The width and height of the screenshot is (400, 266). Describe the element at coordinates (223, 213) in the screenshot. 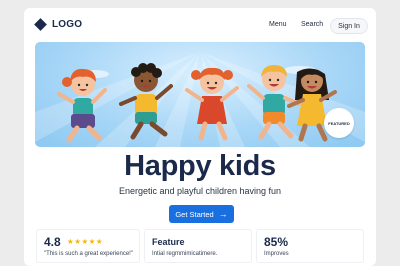

I see `arrow-right-icon: →` at that location.